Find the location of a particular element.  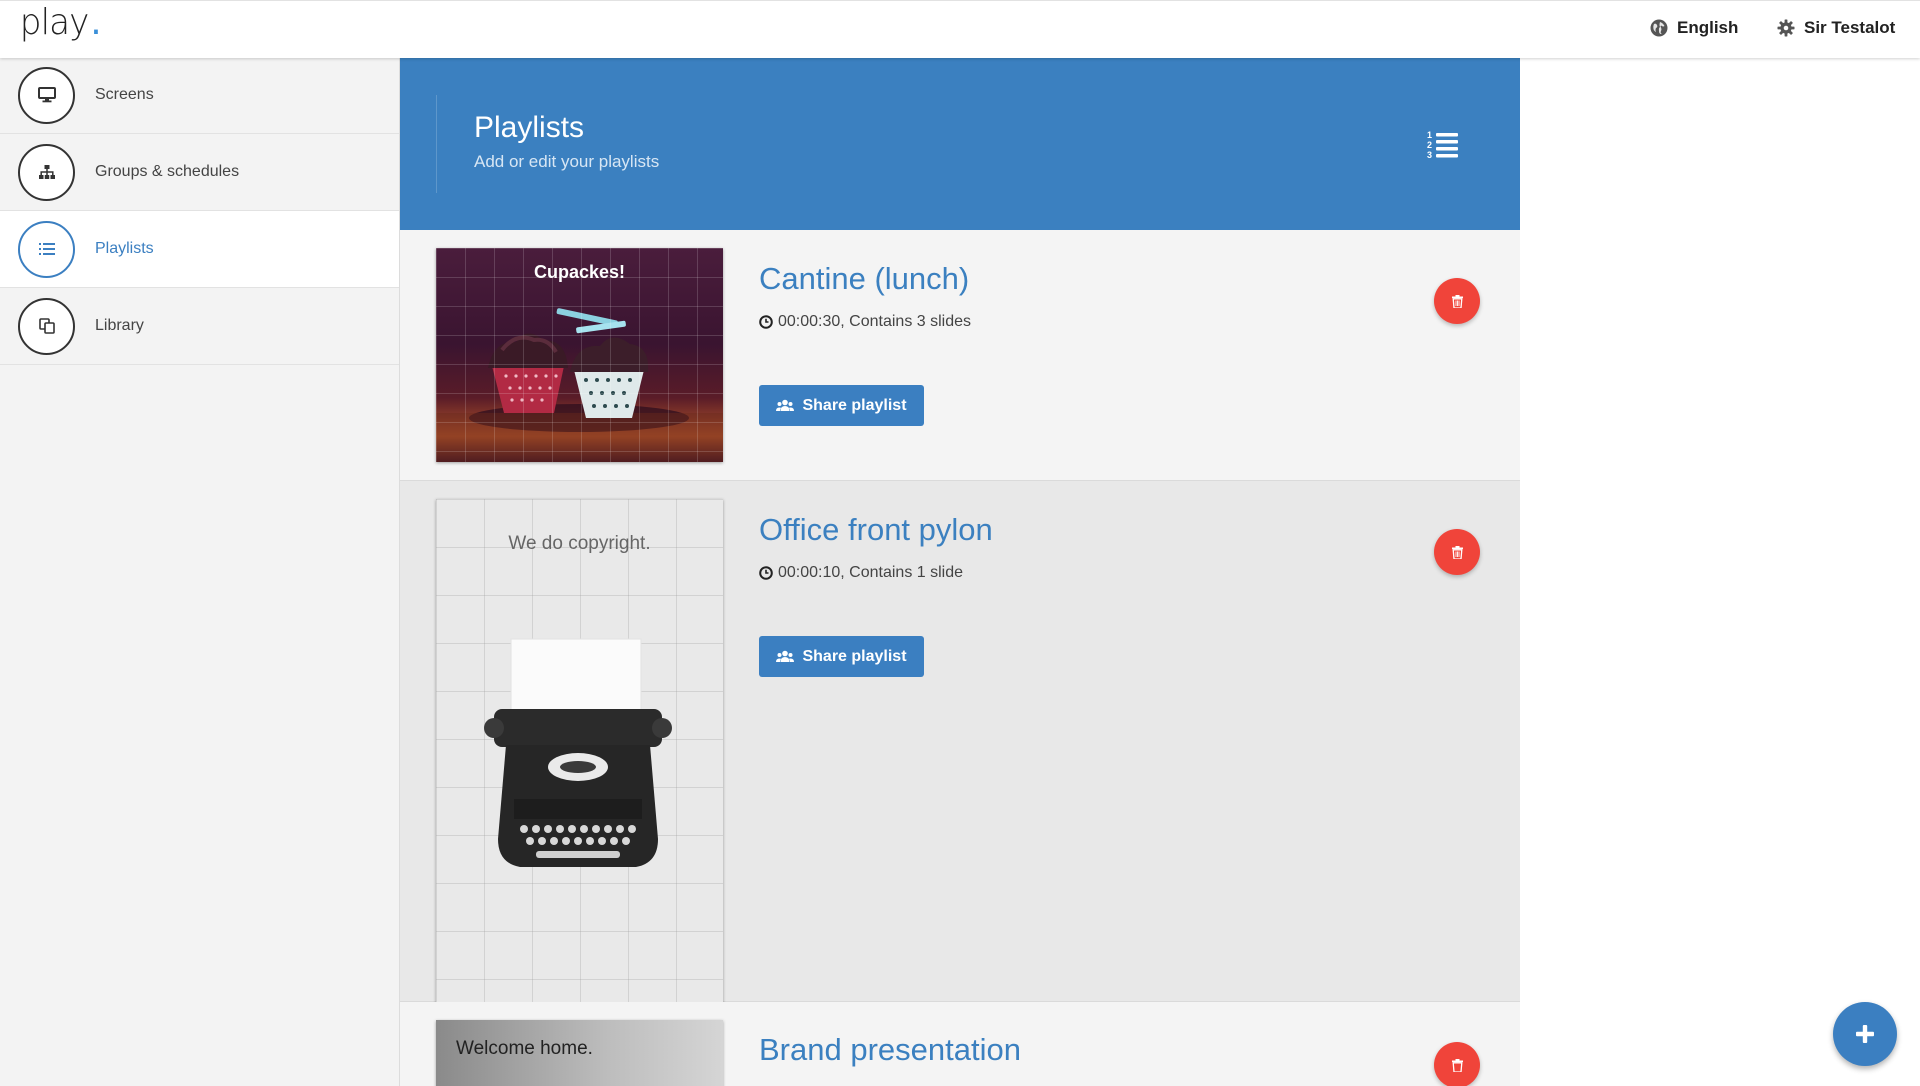

header-divider is located at coordinates (436, 144).